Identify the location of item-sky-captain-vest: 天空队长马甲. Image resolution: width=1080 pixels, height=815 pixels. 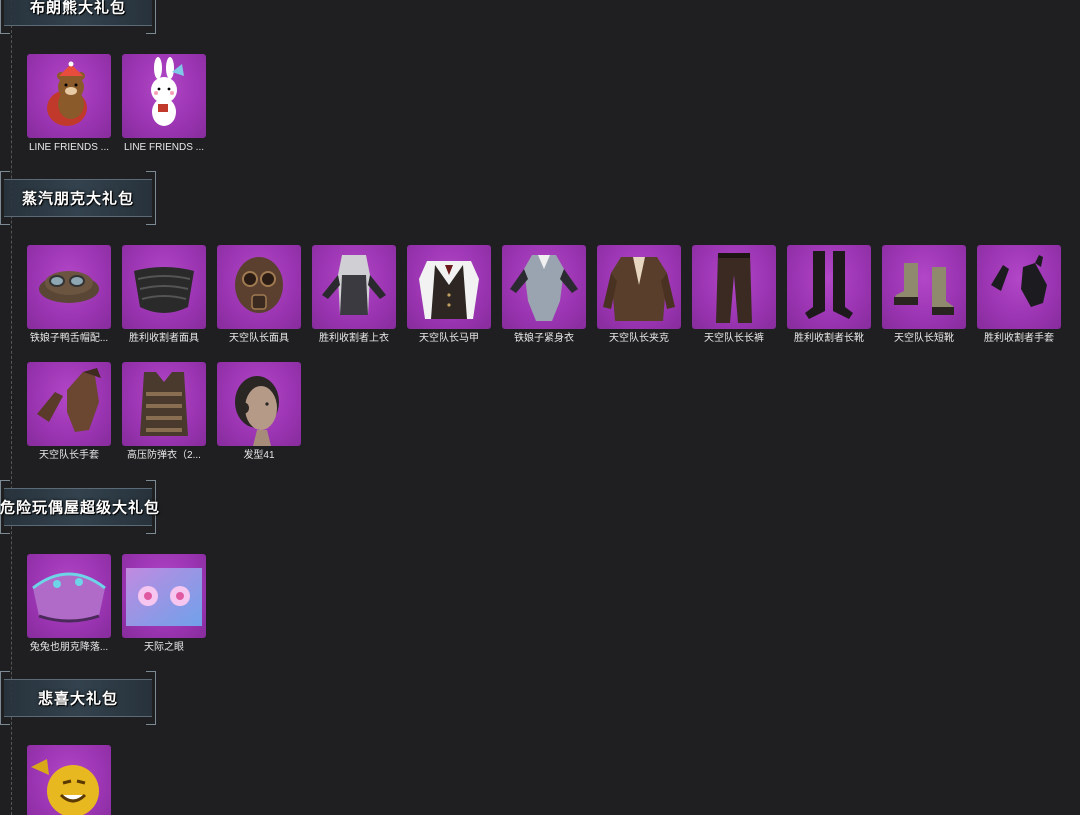
(449, 295).